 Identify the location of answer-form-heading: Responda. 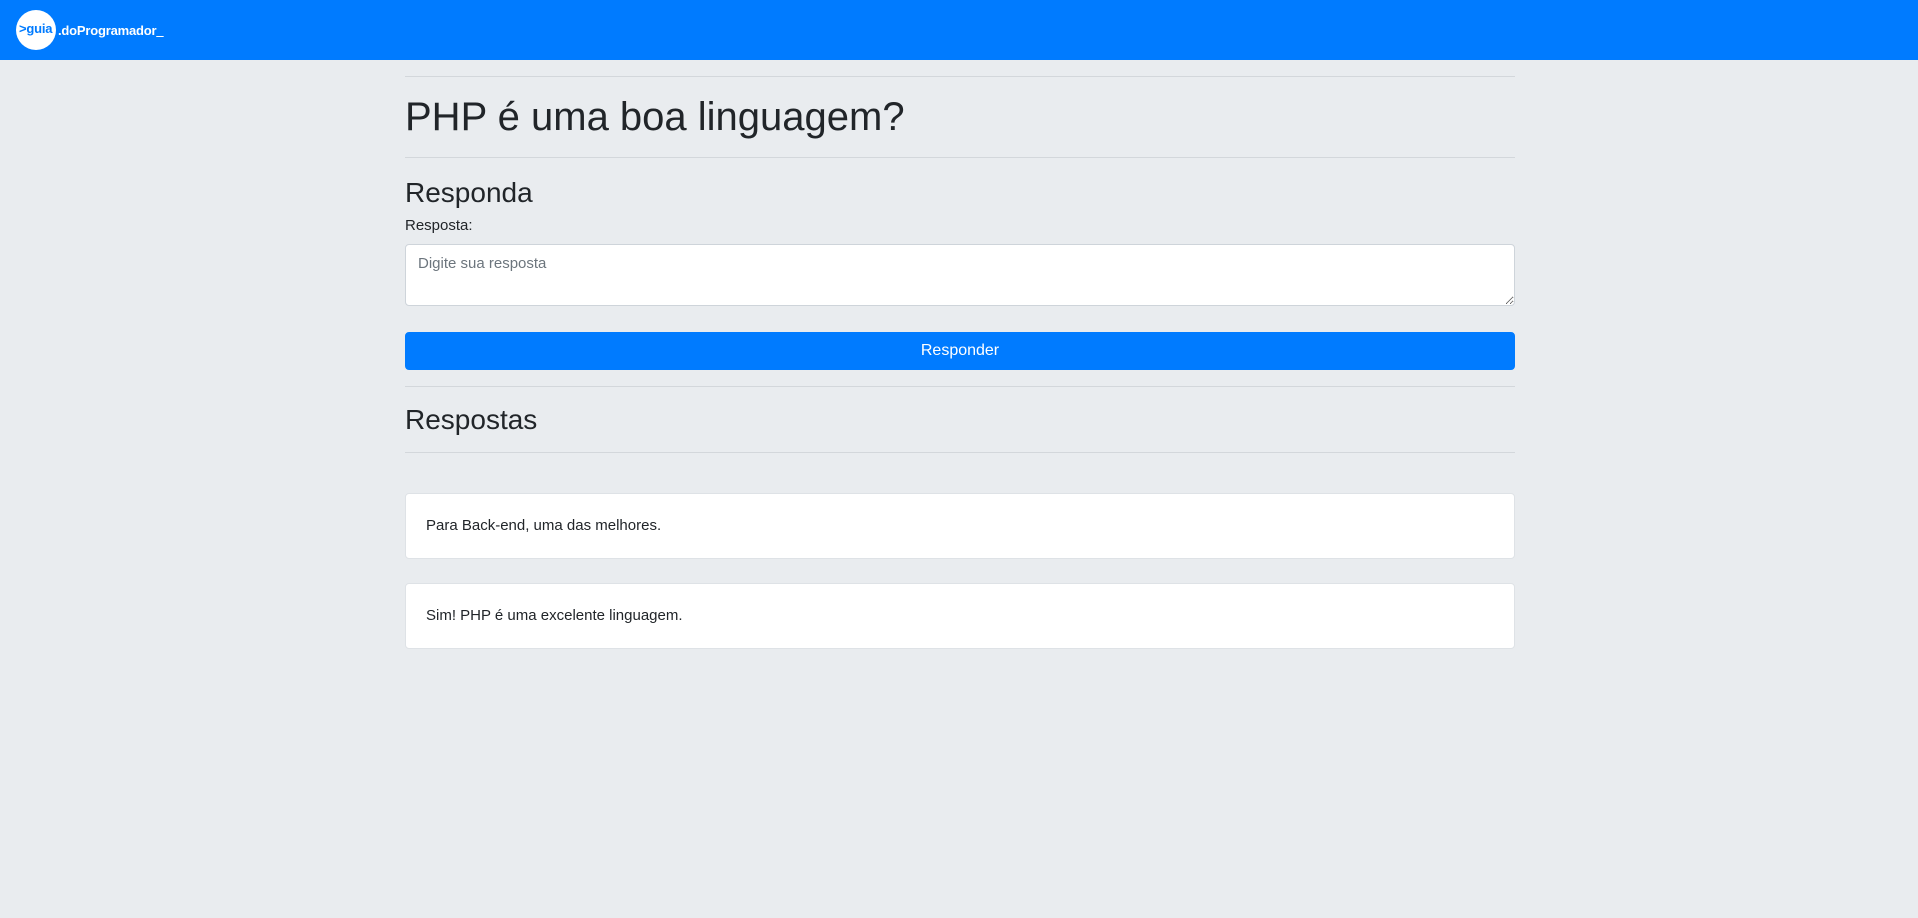
(469, 192).